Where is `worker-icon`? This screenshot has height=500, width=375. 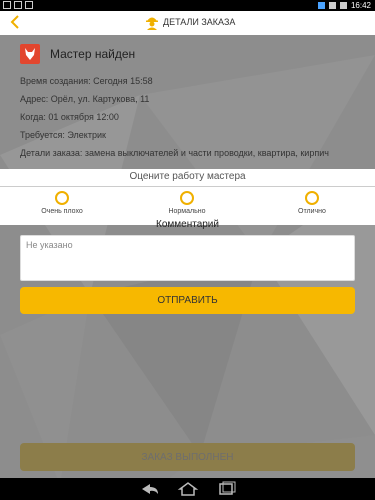 worker-icon is located at coordinates (152, 23).